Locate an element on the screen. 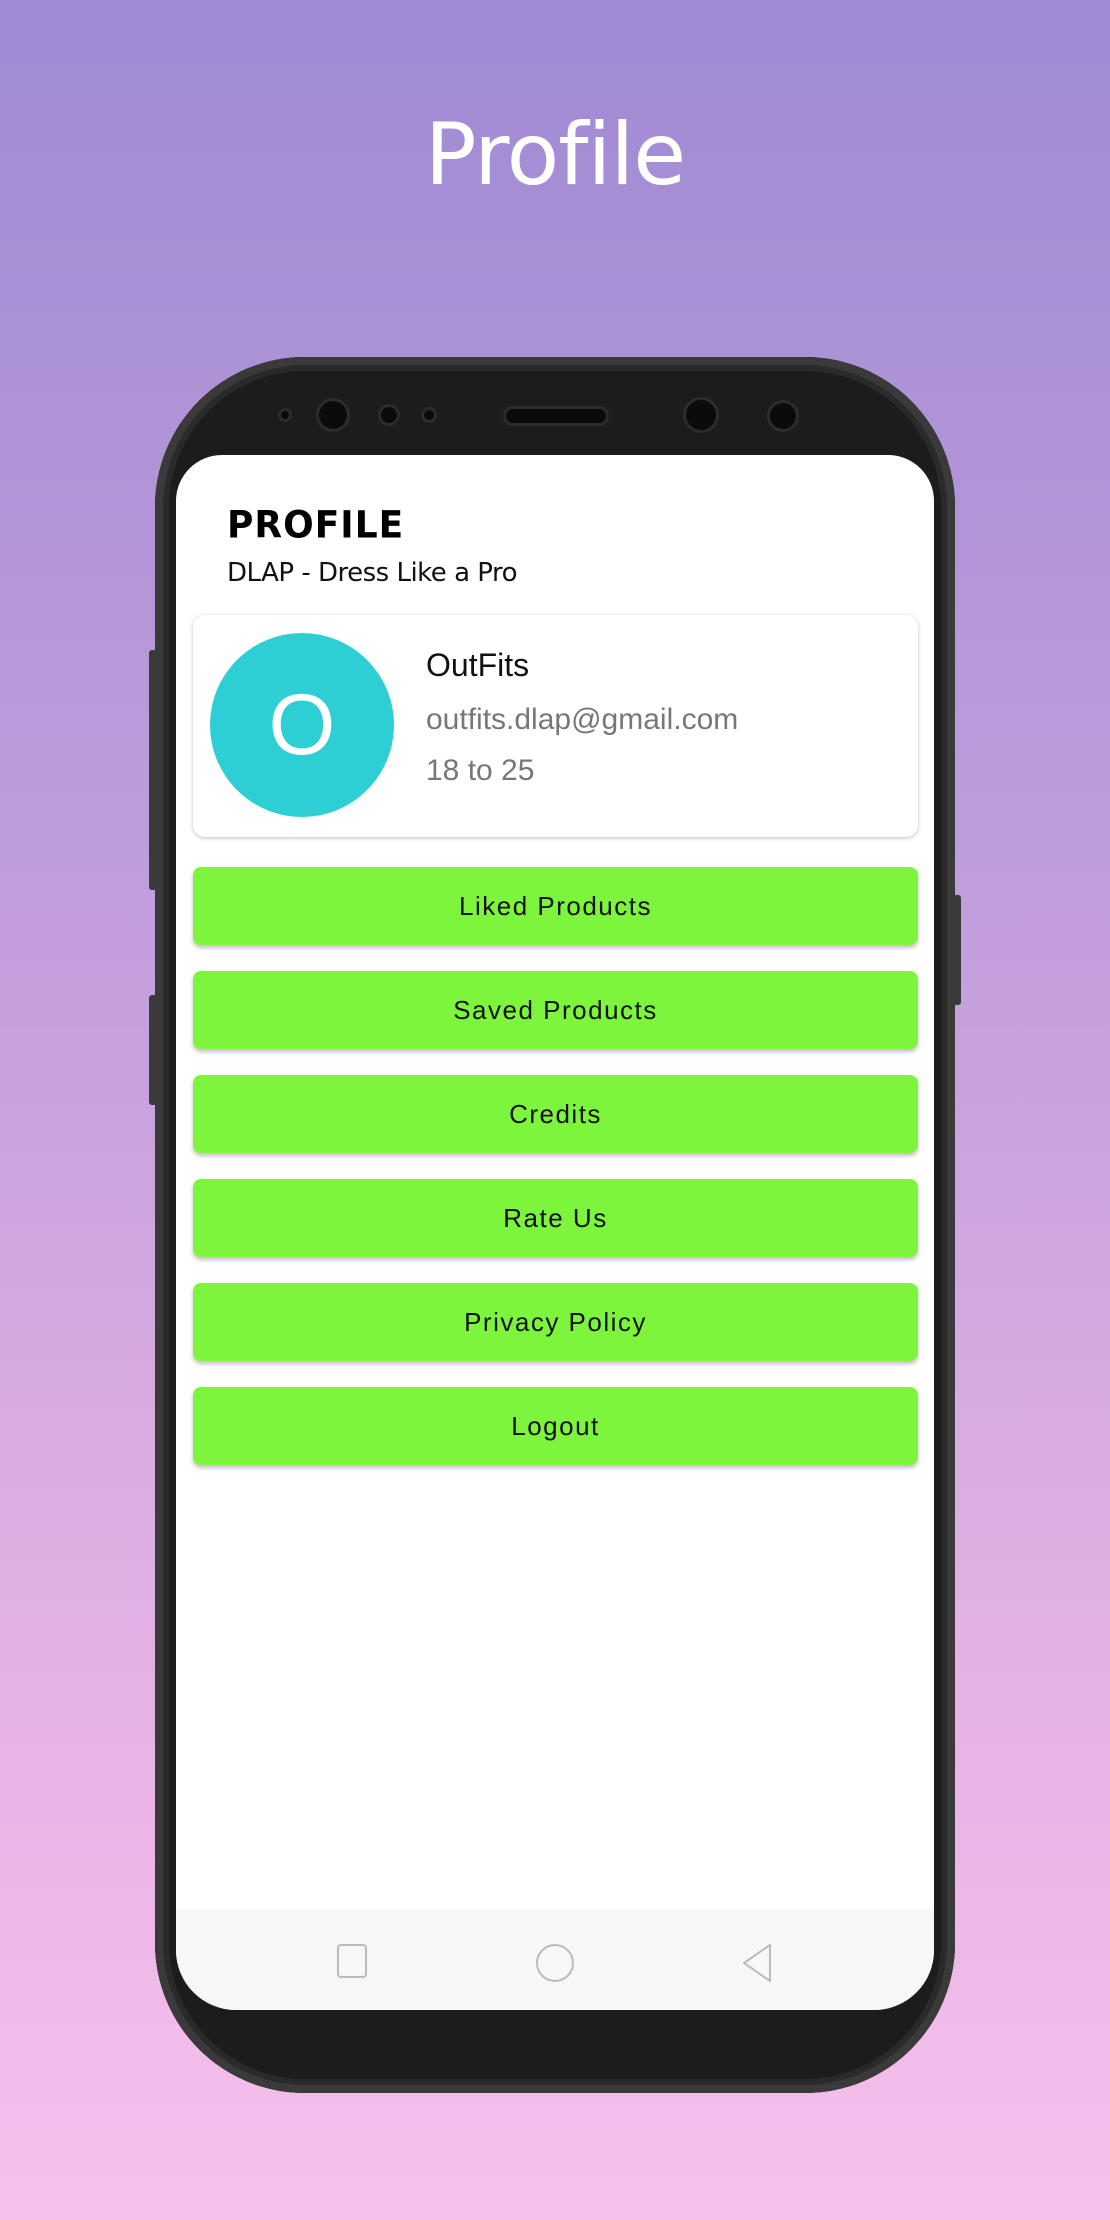  iris-scanner is located at coordinates (701, 415).